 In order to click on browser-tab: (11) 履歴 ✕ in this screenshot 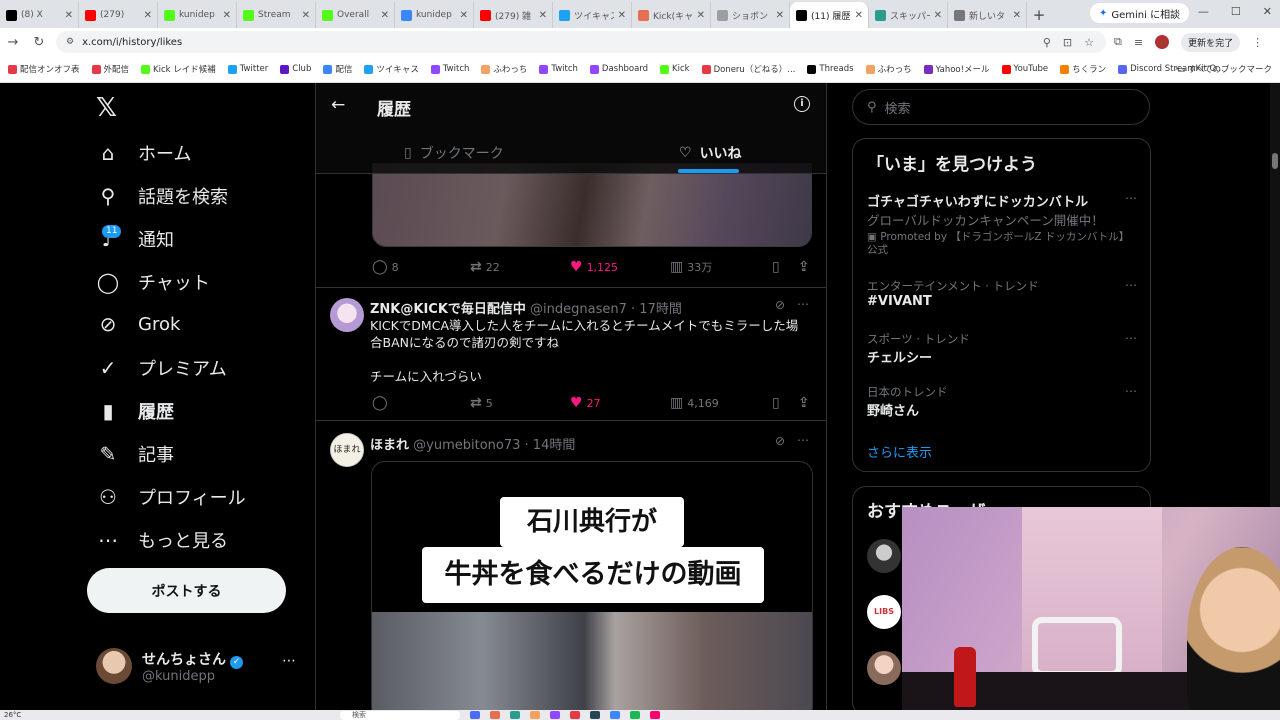, I will do `click(829, 15)`.